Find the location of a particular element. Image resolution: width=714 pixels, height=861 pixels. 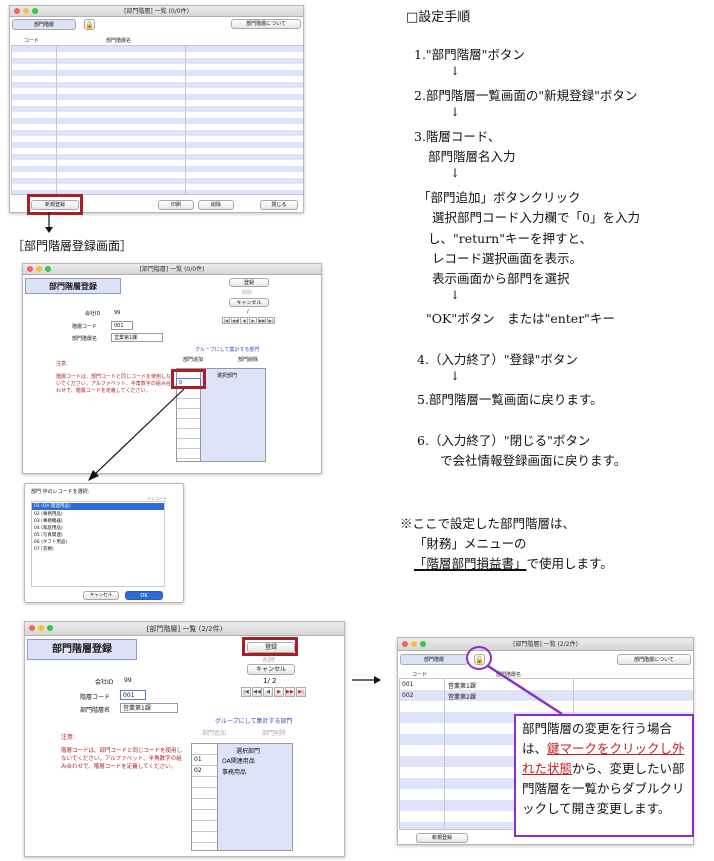

step-6: 6.（入力終了）"閉じる"ボタン is located at coordinates (504, 440).